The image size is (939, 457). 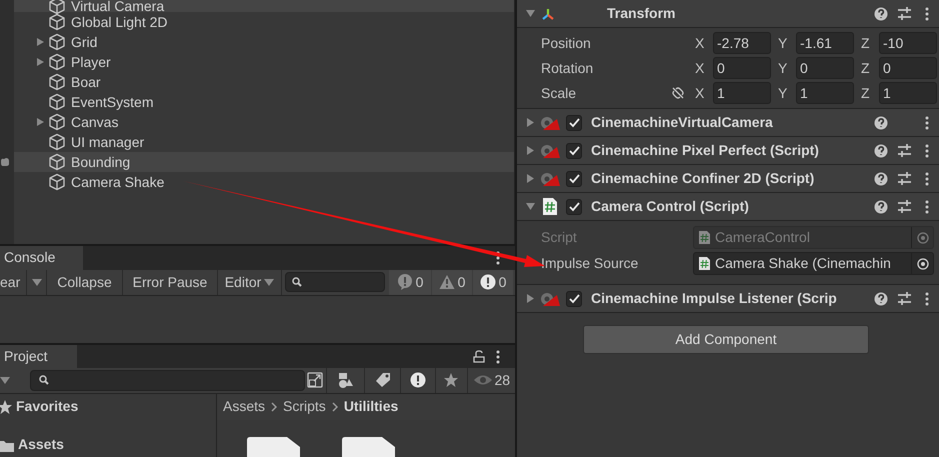 I want to click on field-label: Script, so click(x=559, y=237).